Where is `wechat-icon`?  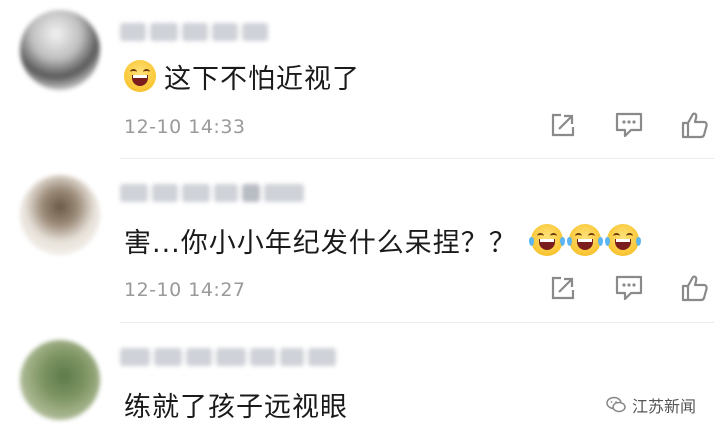 wechat-icon is located at coordinates (616, 404).